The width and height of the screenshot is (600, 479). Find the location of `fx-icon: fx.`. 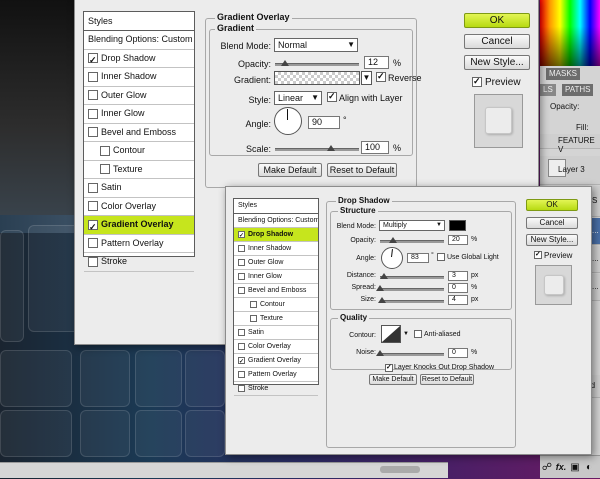

fx-icon: fx. is located at coordinates (561, 467).